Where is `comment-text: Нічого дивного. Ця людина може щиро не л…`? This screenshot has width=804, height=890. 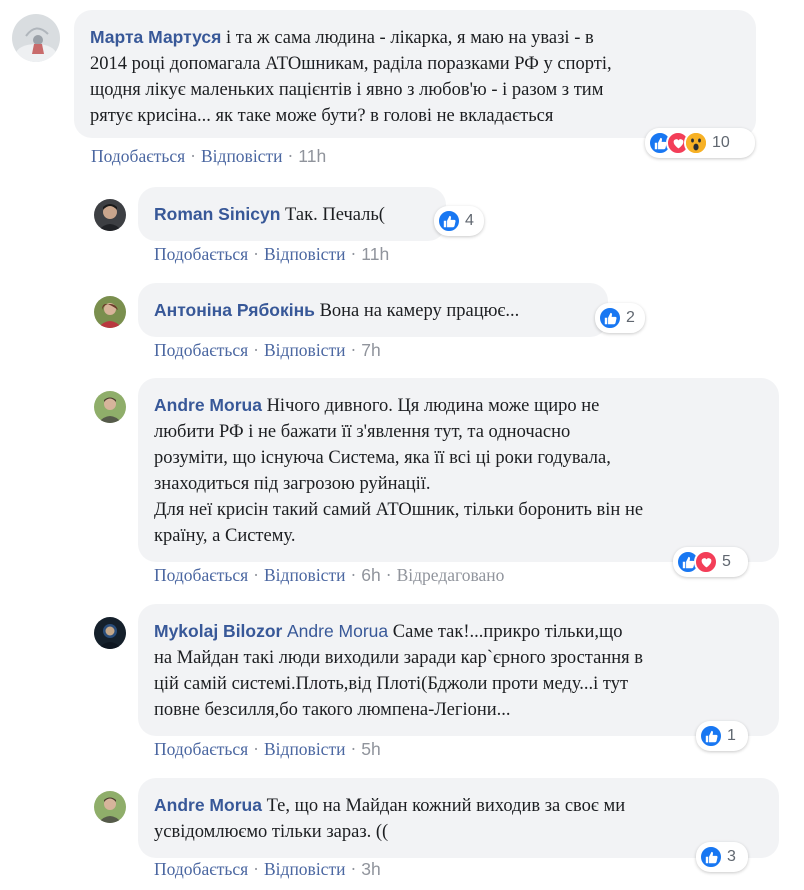 comment-text: Нічого дивного. Ця людина може щиро не л… is located at coordinates (399, 471).